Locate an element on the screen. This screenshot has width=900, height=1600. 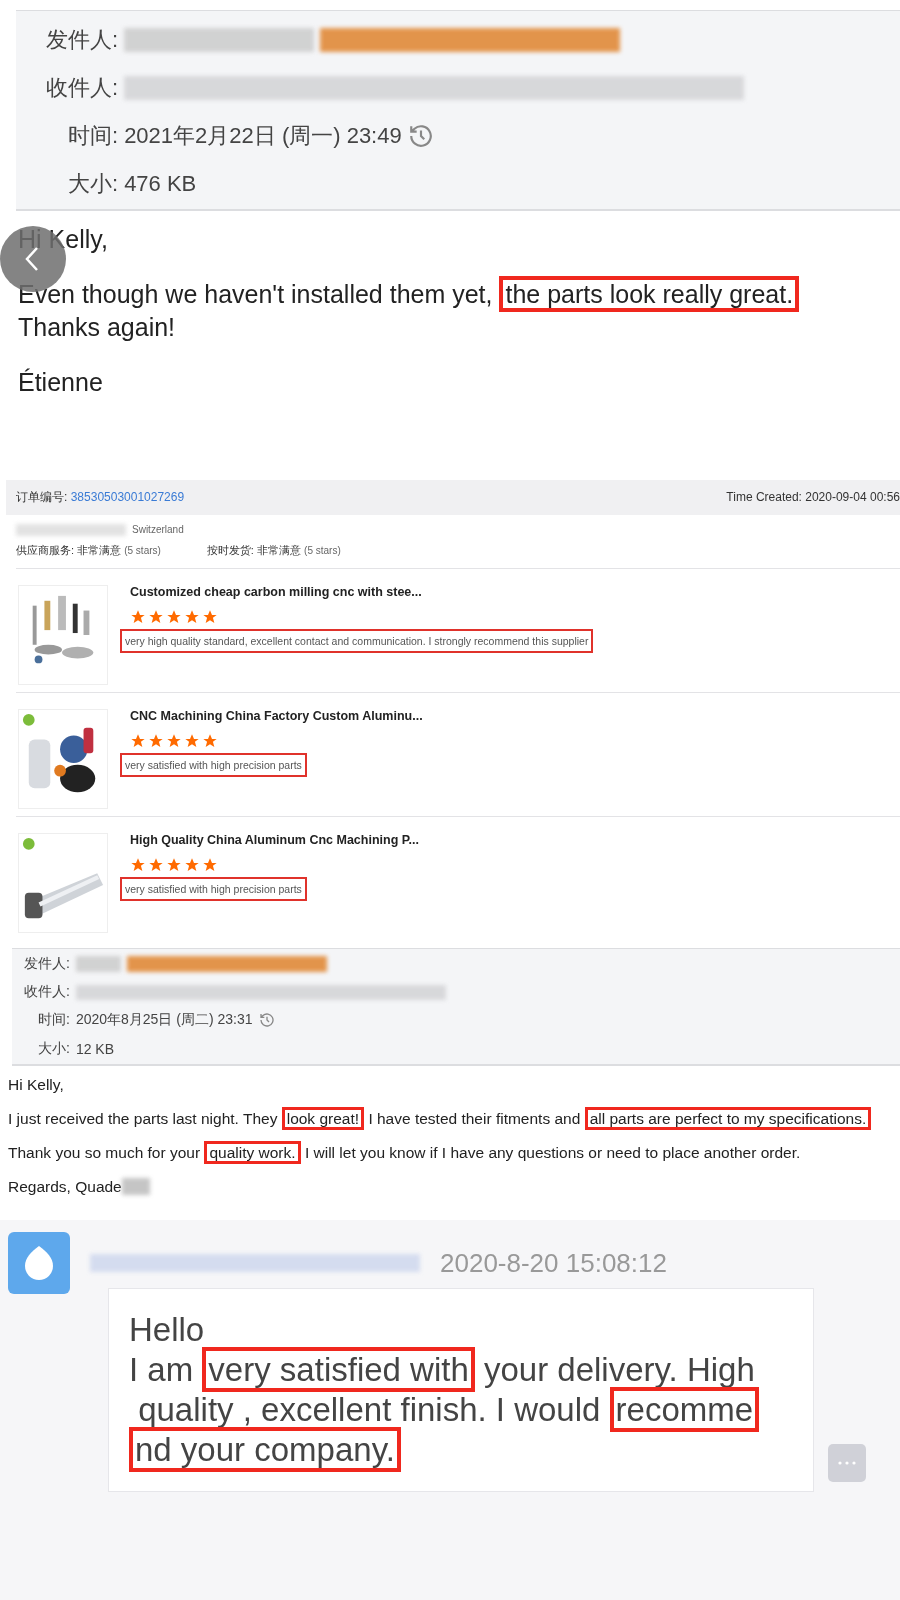
message-text: Étienne is located at coordinates (60, 382).